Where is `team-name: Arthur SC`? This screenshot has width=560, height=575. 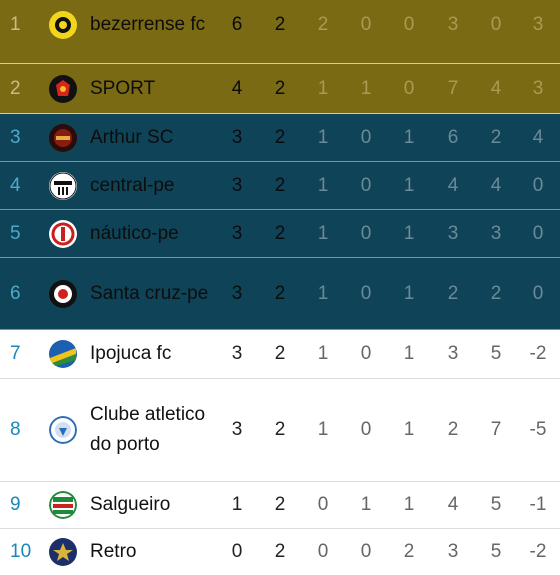
team-name: Arthur SC is located at coordinates (150, 138).